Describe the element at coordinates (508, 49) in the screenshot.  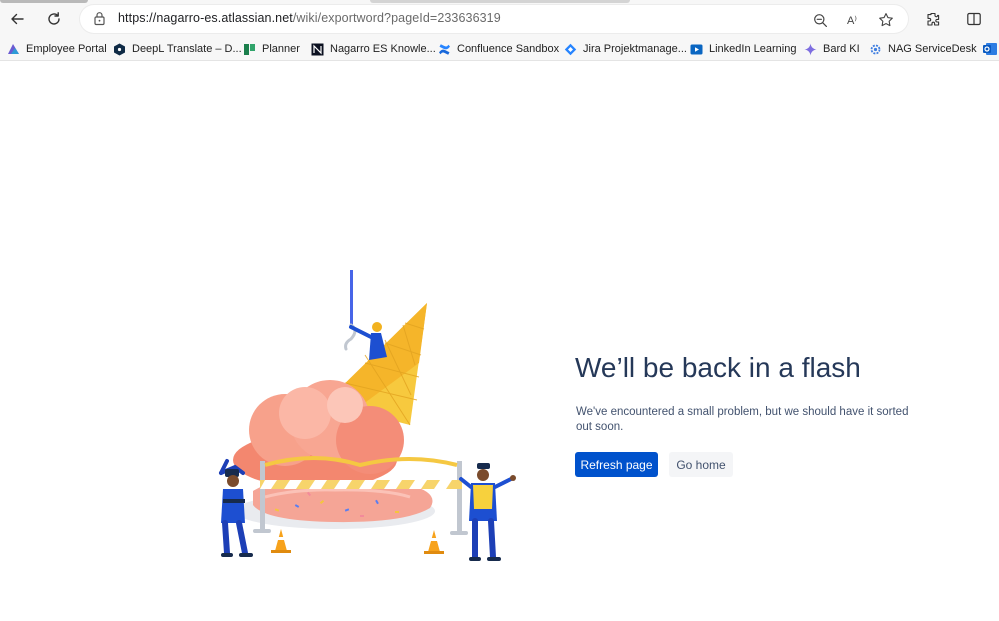
I see `bookmark-label: Confluence Sandbox` at that location.